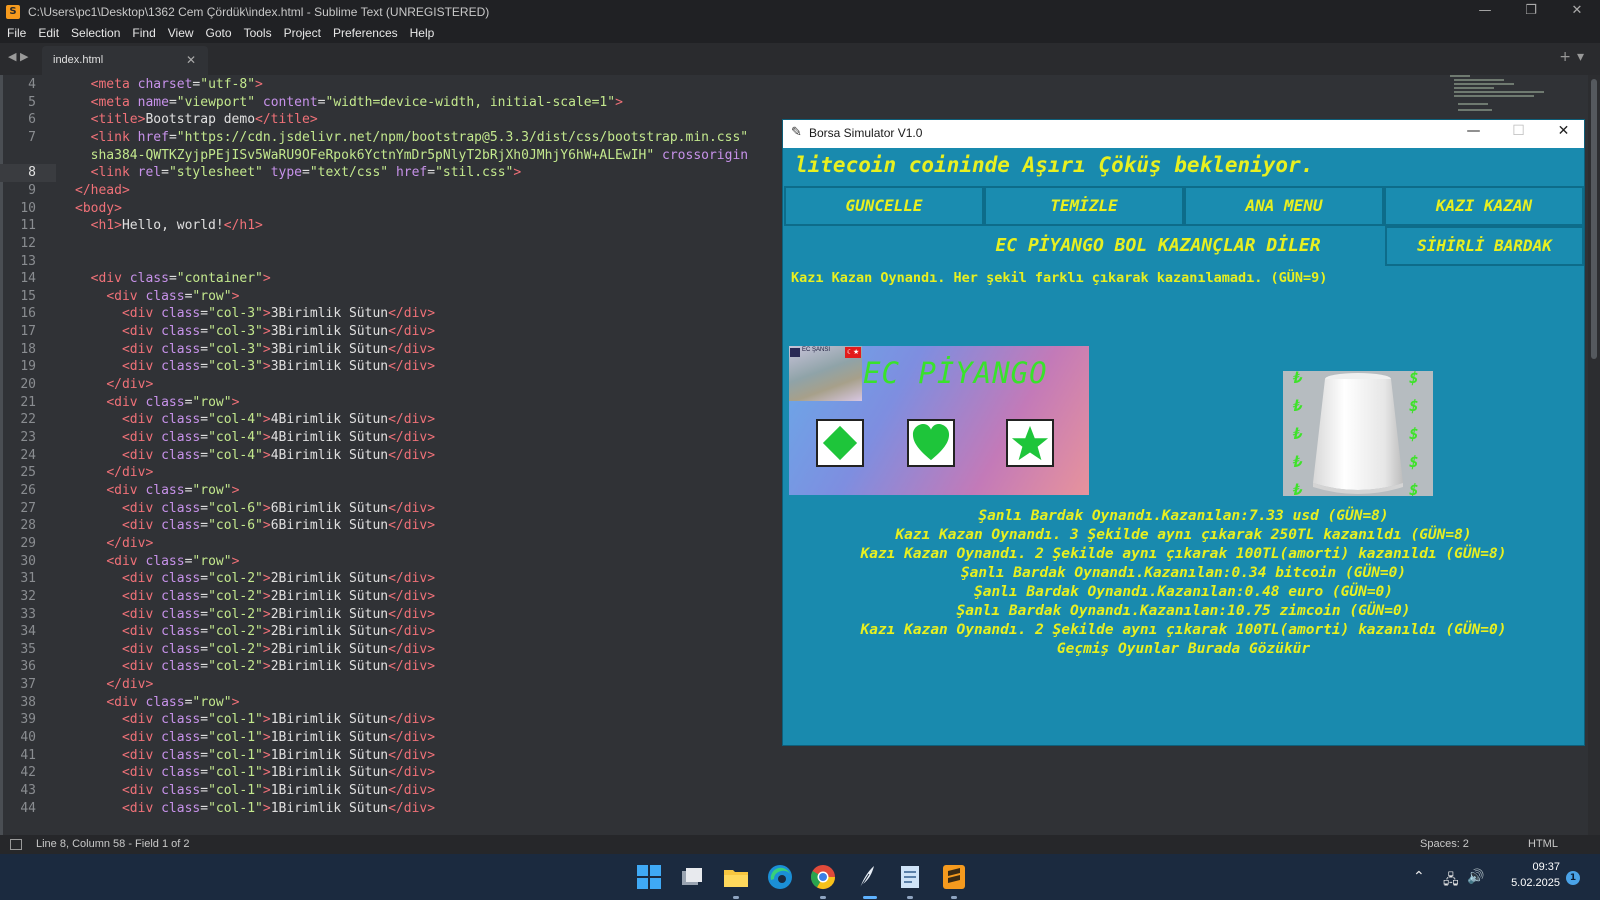 Image resolution: width=1600 pixels, height=900 pixels. Describe the element at coordinates (866, 133) in the screenshot. I see `borsa-window-title: Borsa Simulator V1.0` at that location.